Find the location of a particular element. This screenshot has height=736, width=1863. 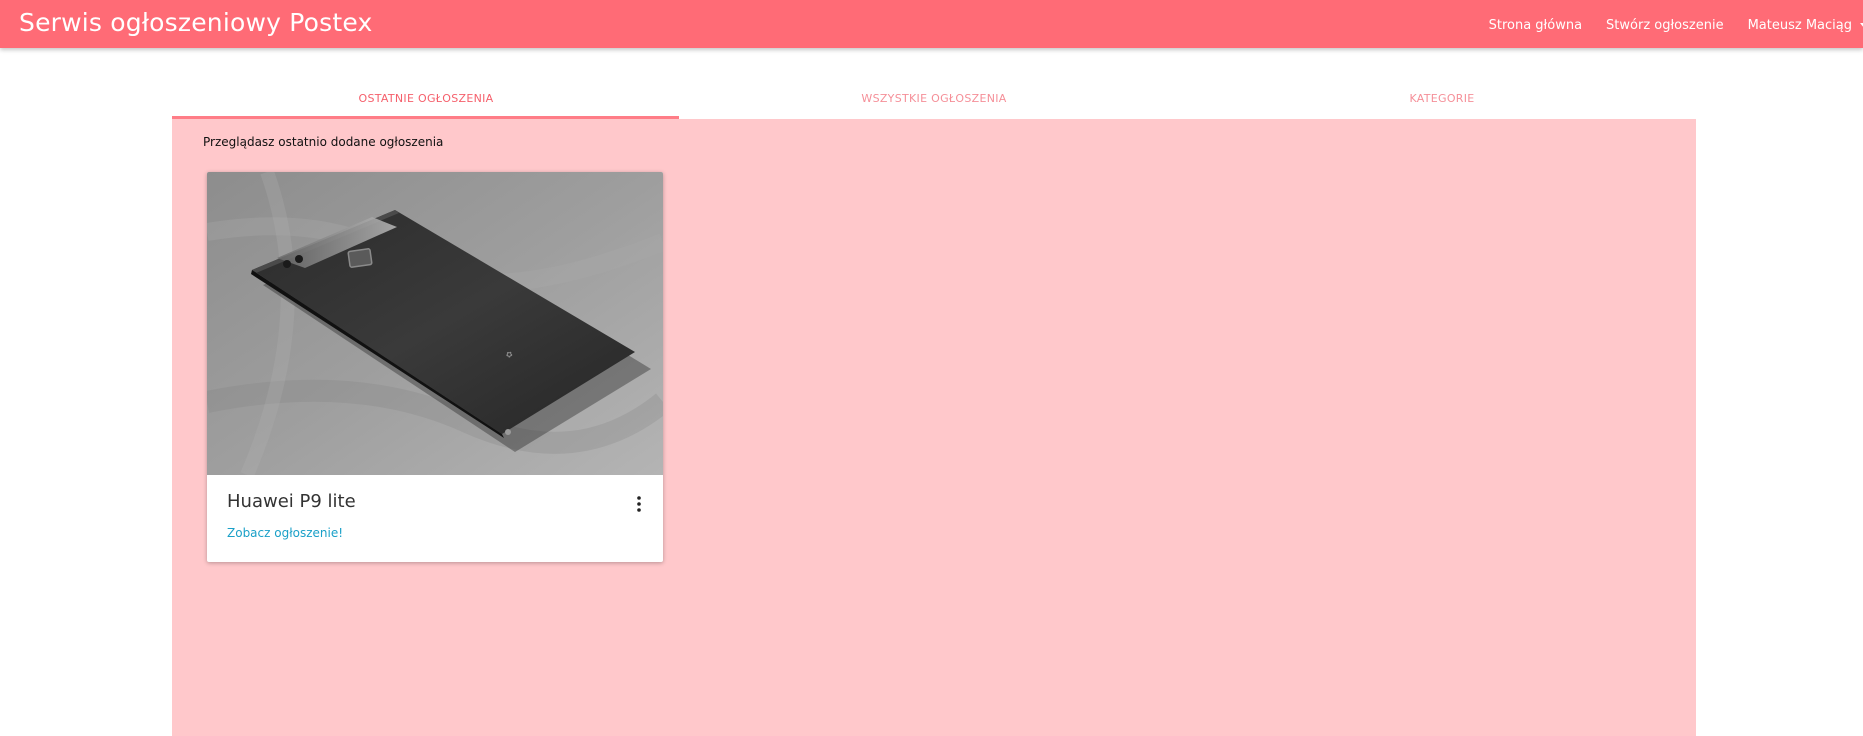

card-content: Huawei P9 lite Zobacz ogłoszenie! is located at coordinates (435, 518).